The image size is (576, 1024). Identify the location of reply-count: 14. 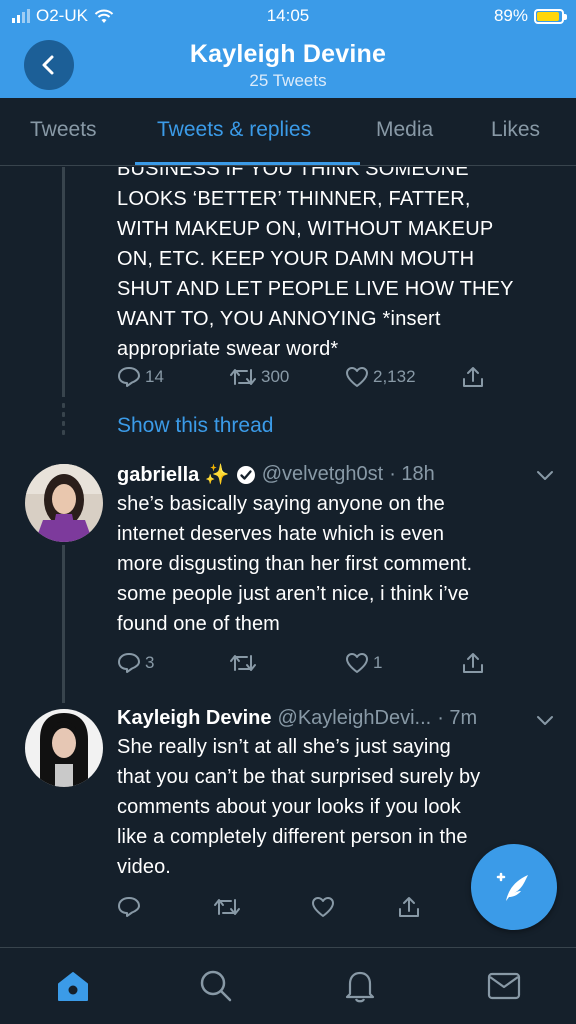
(154, 376).